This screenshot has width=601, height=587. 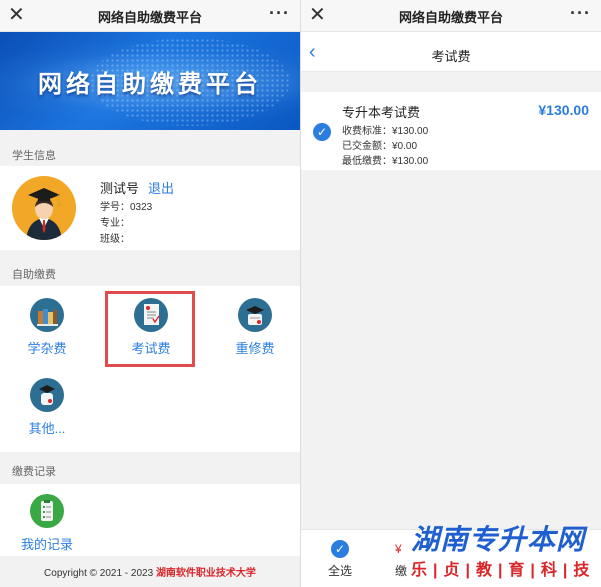 What do you see at coordinates (115, 239) in the screenshot?
I see `student-class: 班级：` at bounding box center [115, 239].